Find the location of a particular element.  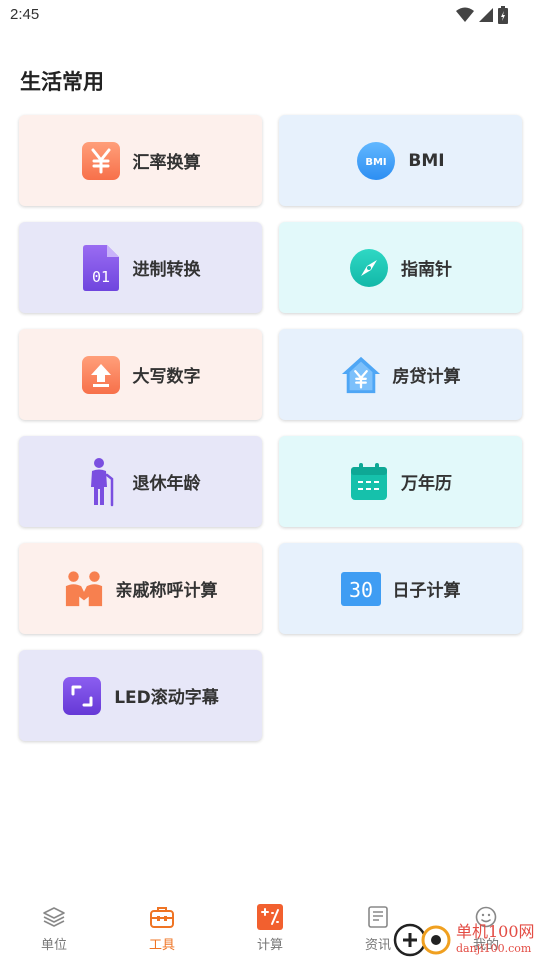

tool-label: 汇率换算 is located at coordinates (166, 163).